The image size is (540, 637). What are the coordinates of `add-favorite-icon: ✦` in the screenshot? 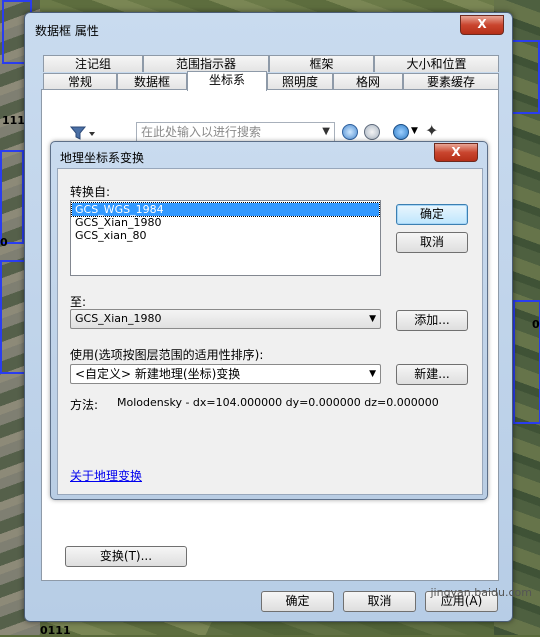 It's located at (431, 130).